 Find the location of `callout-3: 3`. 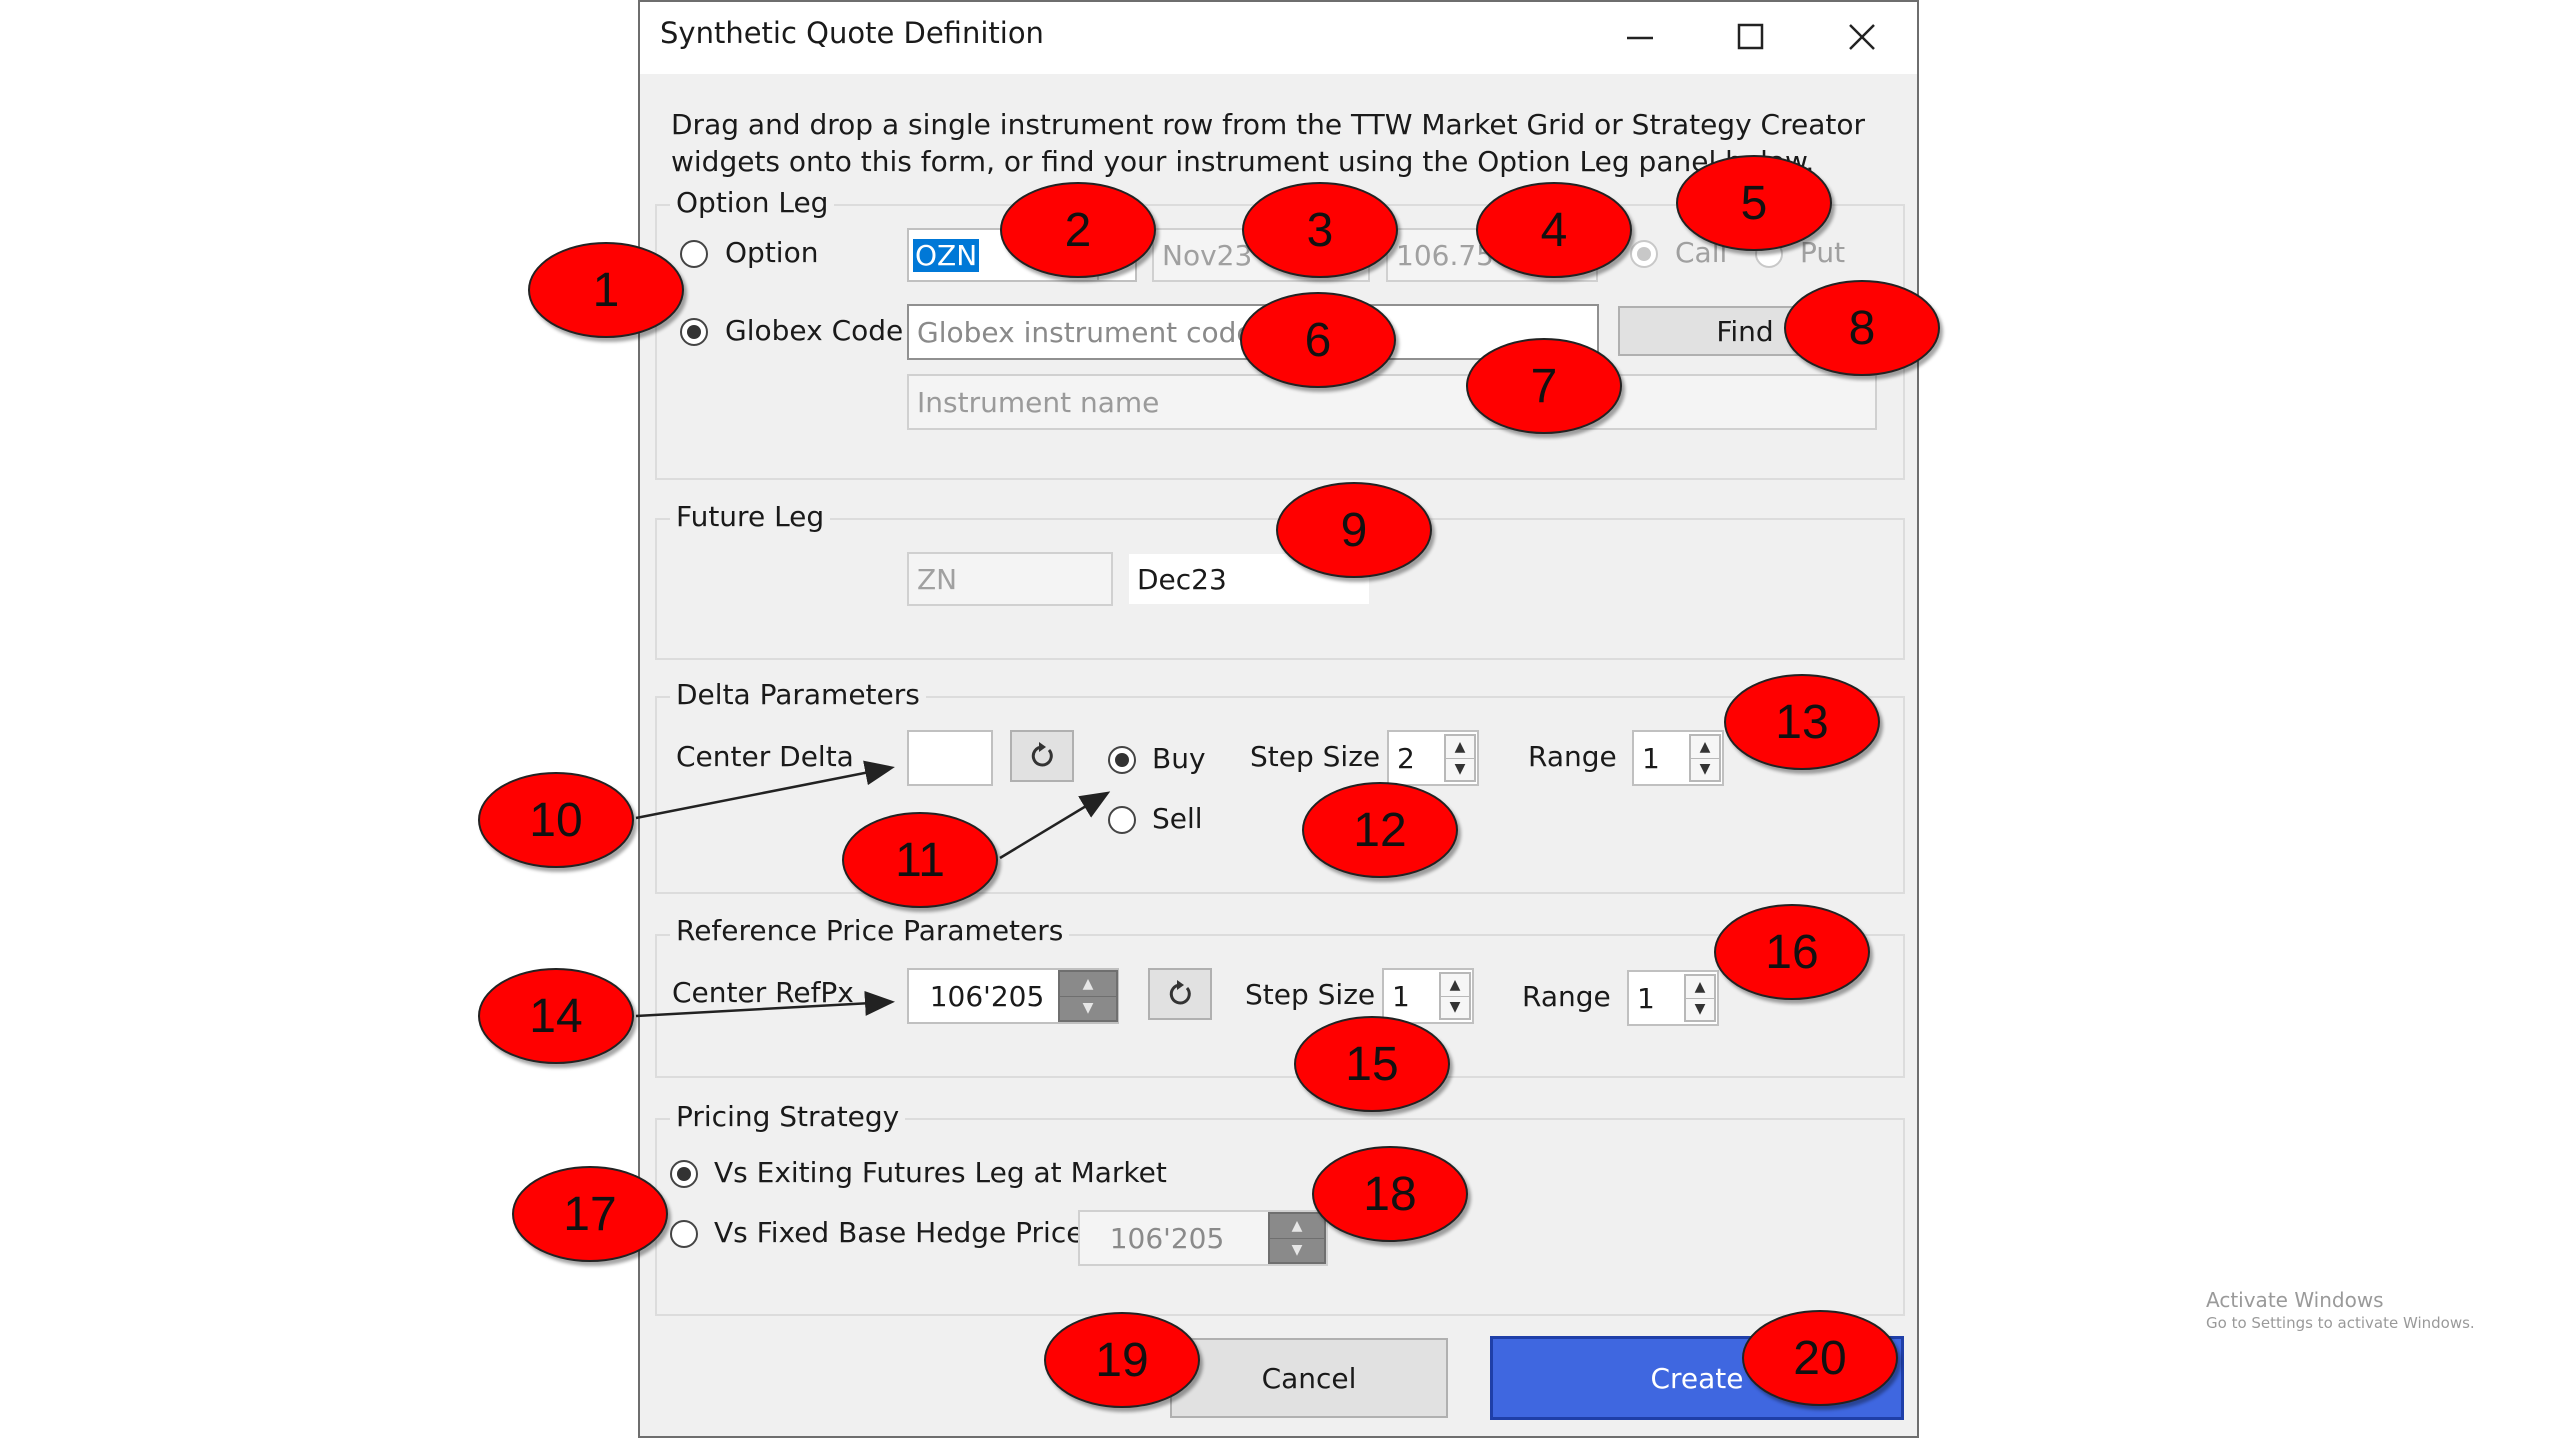

callout-3: 3 is located at coordinates (1320, 230).